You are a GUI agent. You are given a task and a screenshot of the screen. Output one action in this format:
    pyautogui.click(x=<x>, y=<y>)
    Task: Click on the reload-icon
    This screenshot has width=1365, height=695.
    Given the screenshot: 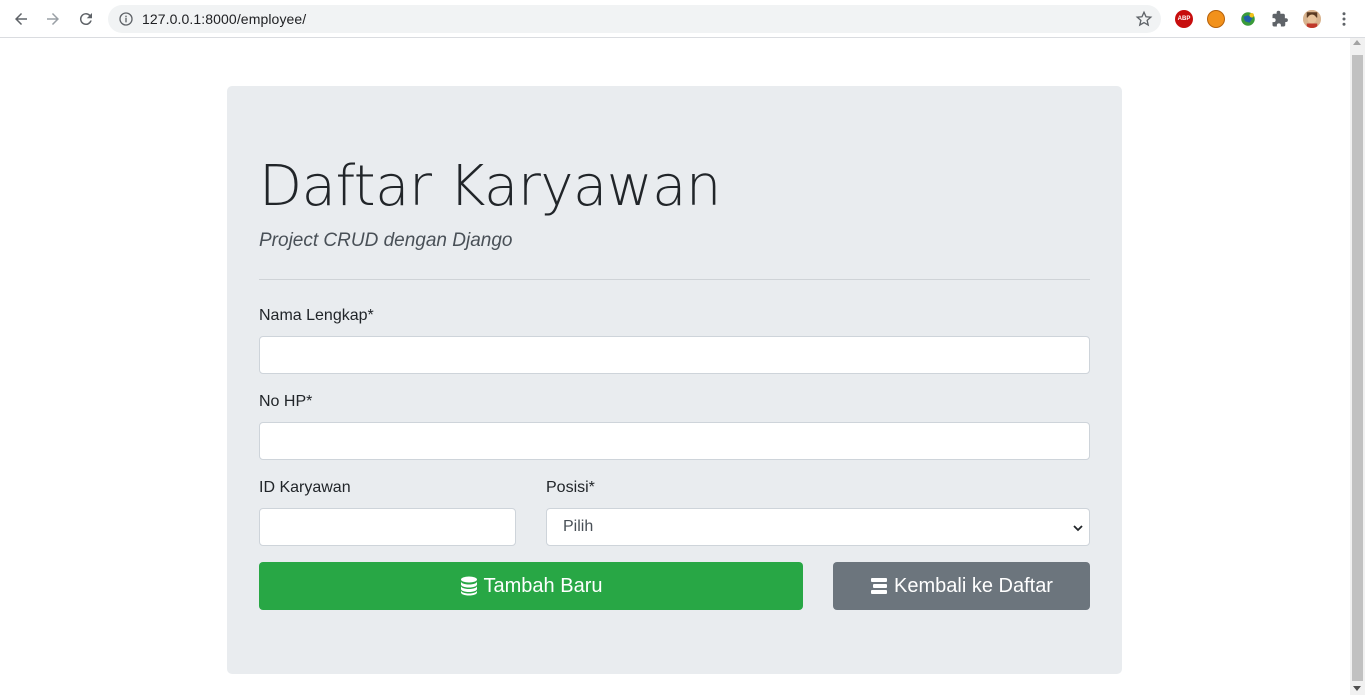 What is the action you would take?
    pyautogui.click(x=85, y=19)
    